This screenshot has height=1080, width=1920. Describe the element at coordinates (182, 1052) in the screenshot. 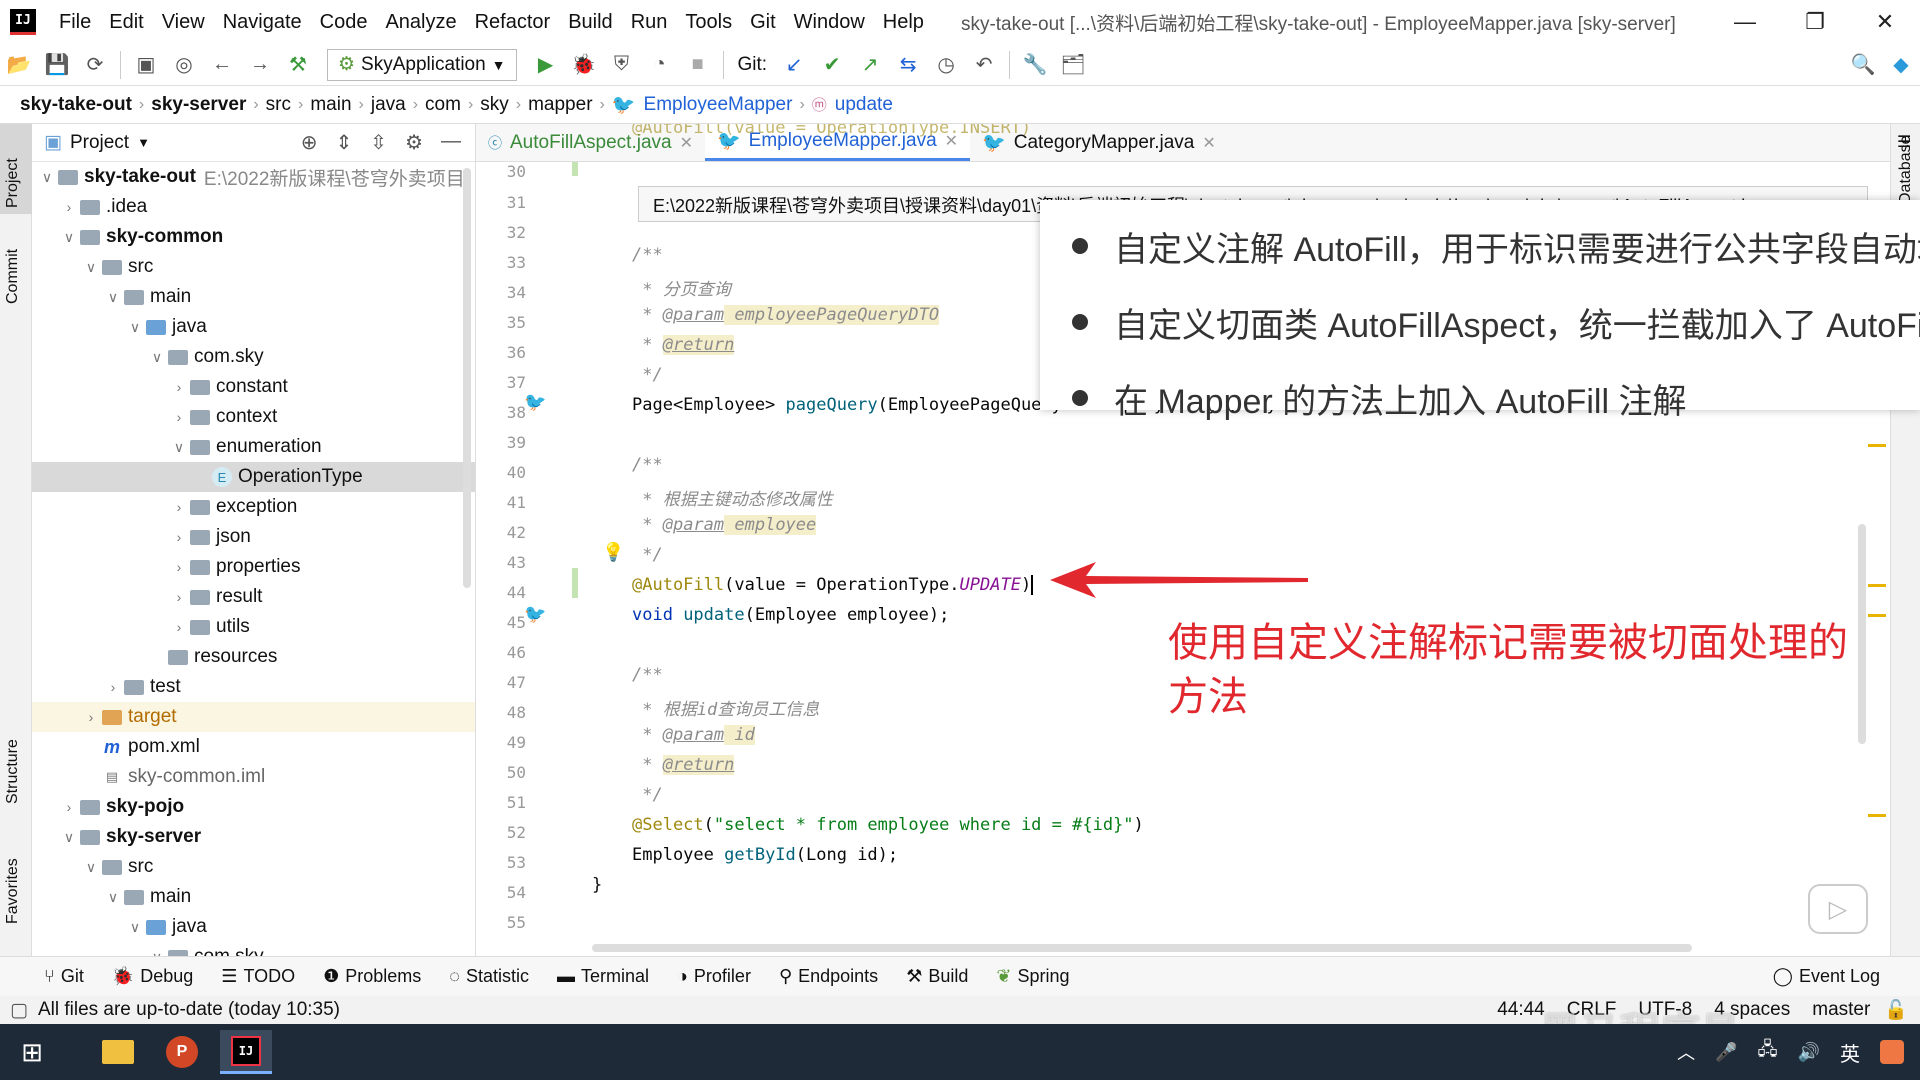

I see `powerpoint-icon: P` at that location.